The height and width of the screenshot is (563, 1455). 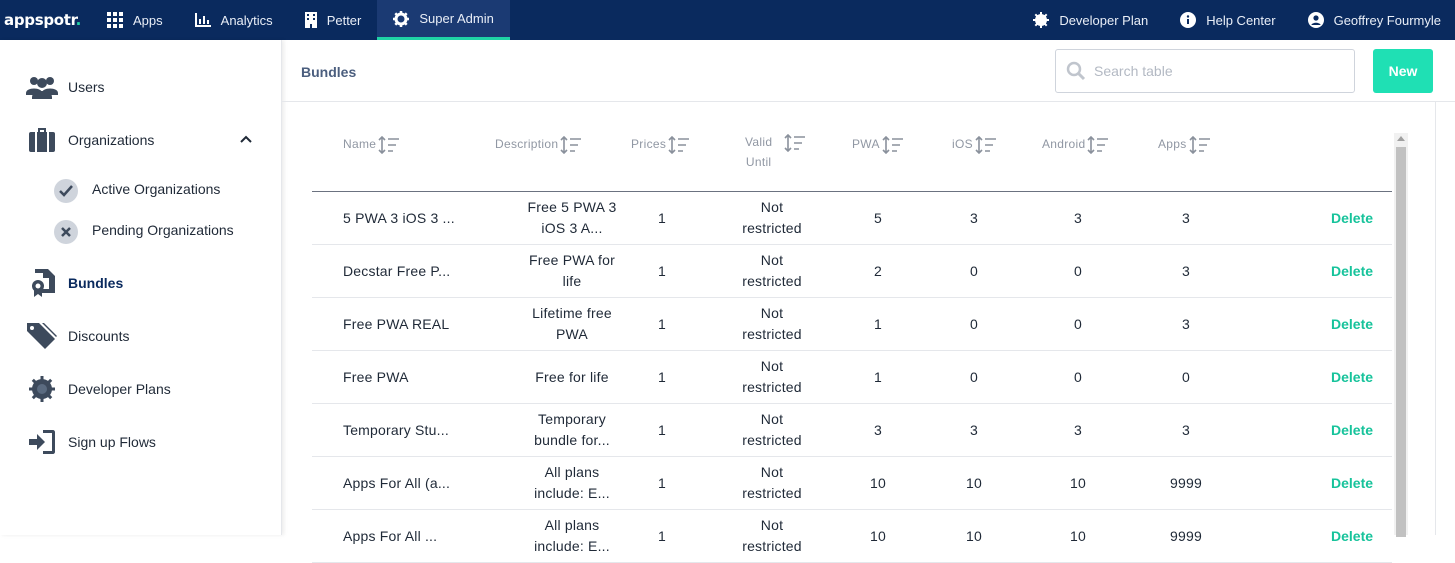 What do you see at coordinates (246, 139) in the screenshot?
I see `chevron-up-icon` at bounding box center [246, 139].